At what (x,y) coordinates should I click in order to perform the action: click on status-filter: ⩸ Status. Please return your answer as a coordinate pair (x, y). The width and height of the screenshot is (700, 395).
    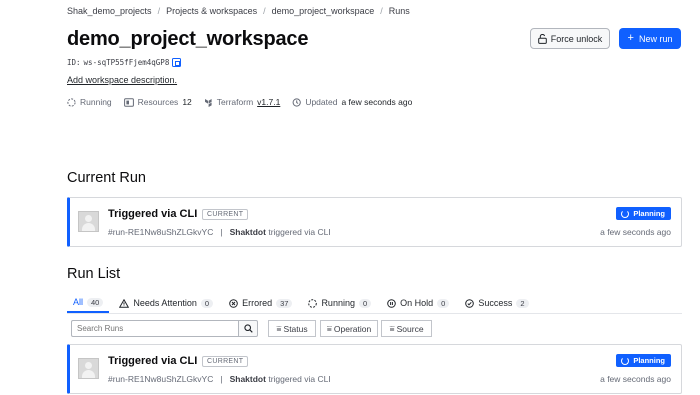
    Looking at the image, I should click on (292, 328).